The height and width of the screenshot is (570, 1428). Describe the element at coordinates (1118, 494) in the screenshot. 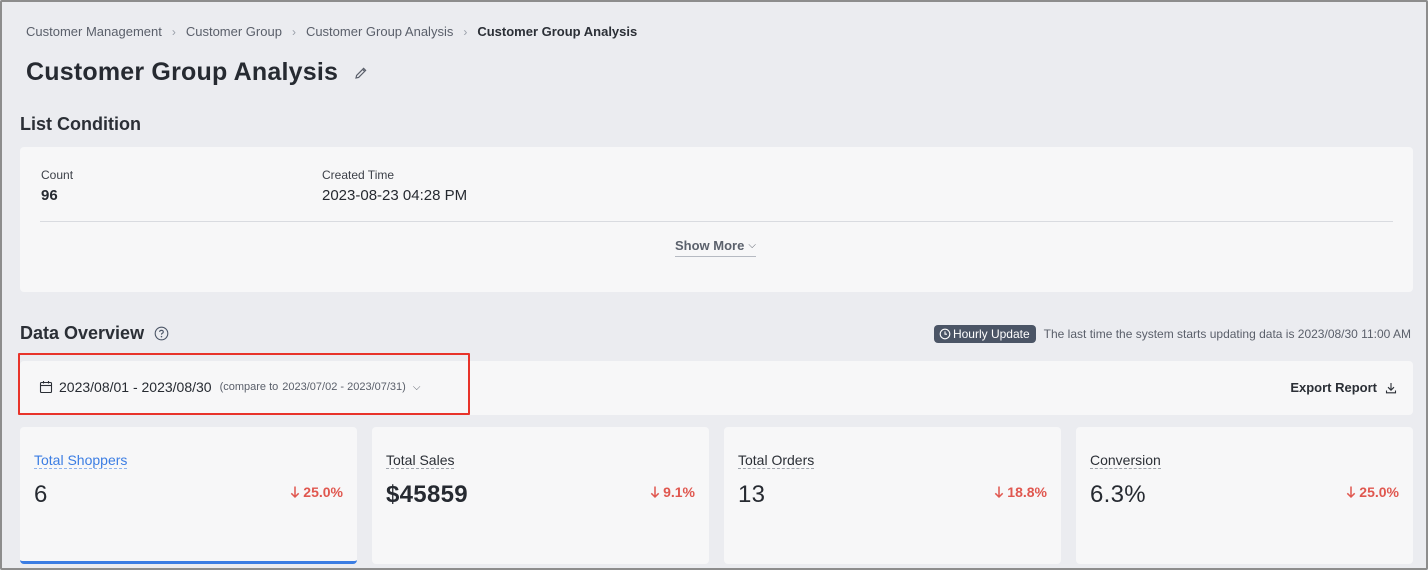

I see `metric-value: 6.3%` at that location.